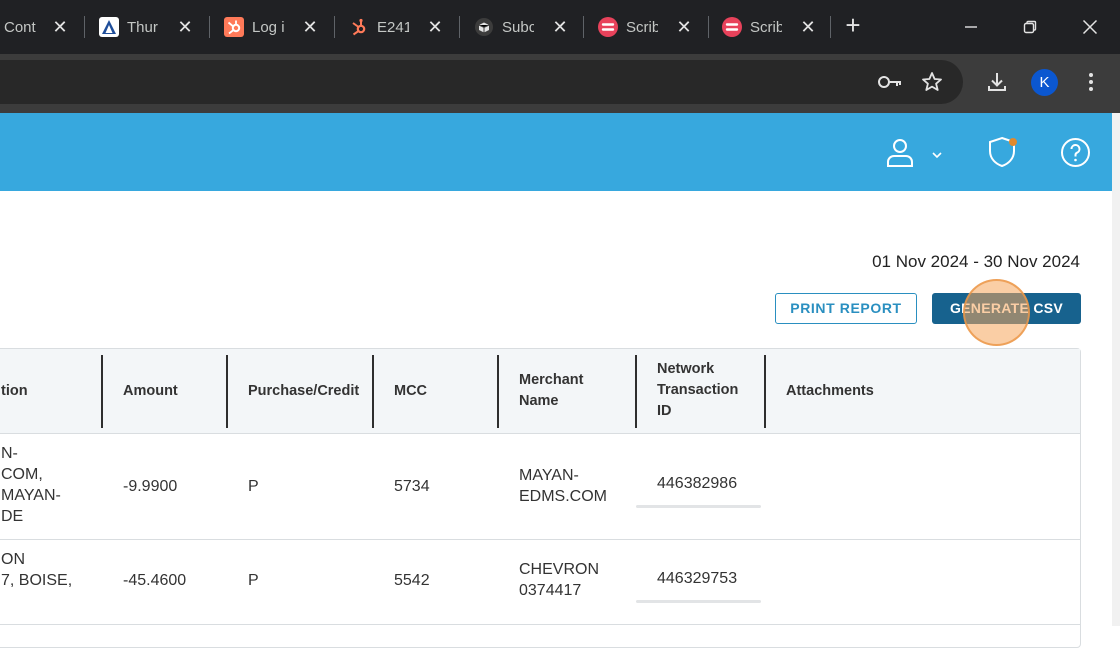  Describe the element at coordinates (976, 261) in the screenshot. I see `report-date-range: 01 Nov 2024 - 30 Nov 2024` at that location.